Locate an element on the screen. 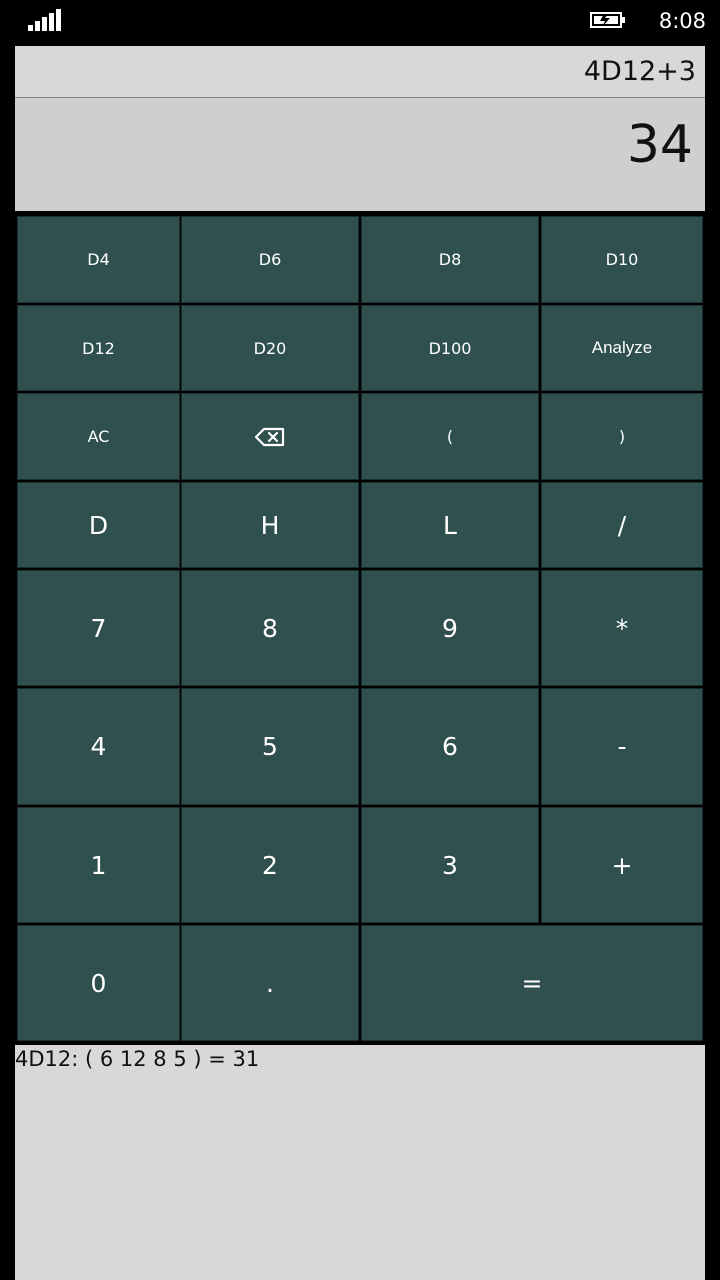  result-display: 34 is located at coordinates (360, 154).